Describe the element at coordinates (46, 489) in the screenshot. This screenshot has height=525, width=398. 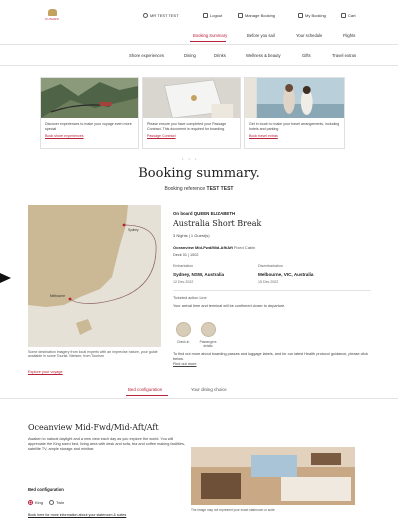
I see `bed-configuration-label: Bed configuration` at that location.